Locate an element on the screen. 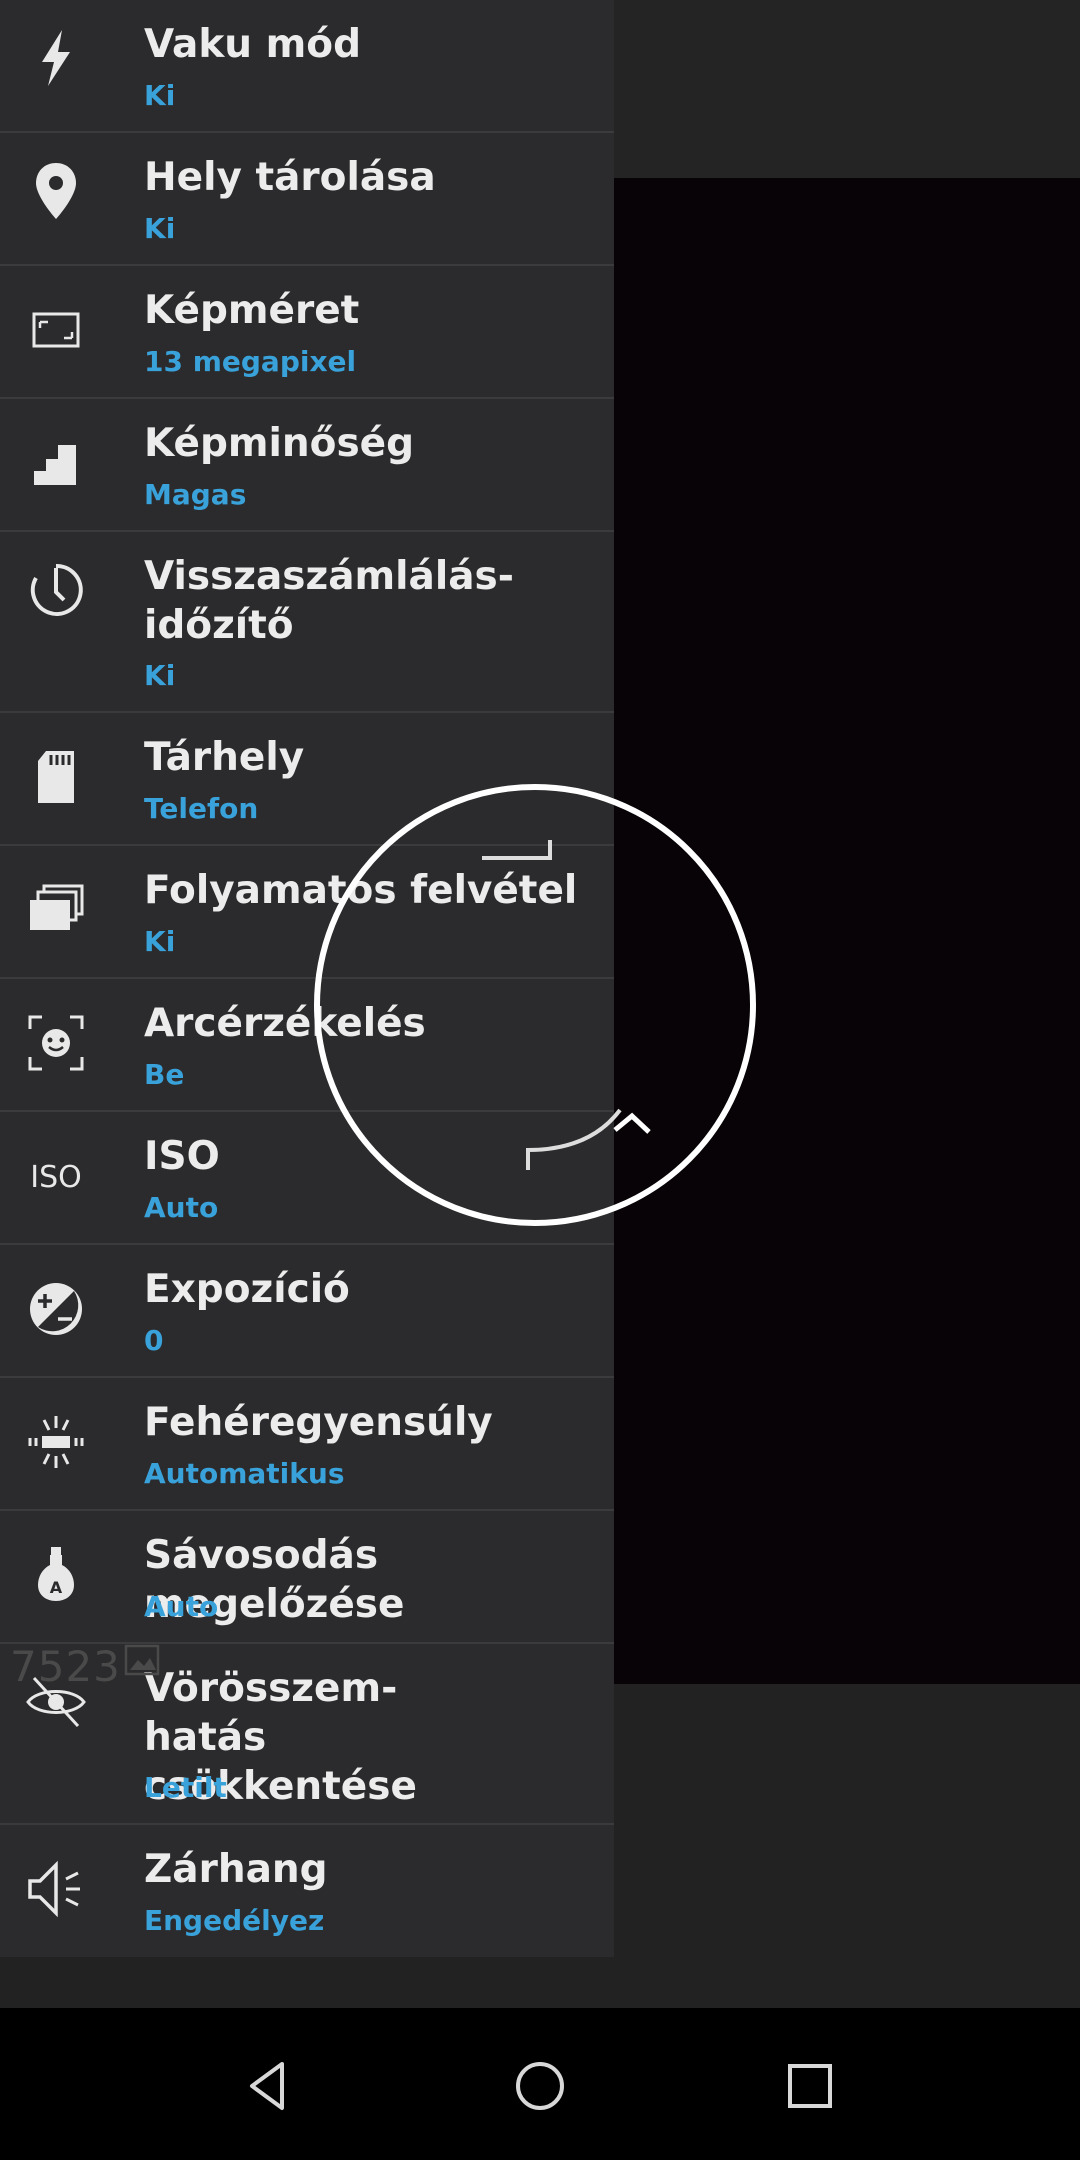 The image size is (1080, 2160). iso-icon-text: ISO is located at coordinates (56, 1177).